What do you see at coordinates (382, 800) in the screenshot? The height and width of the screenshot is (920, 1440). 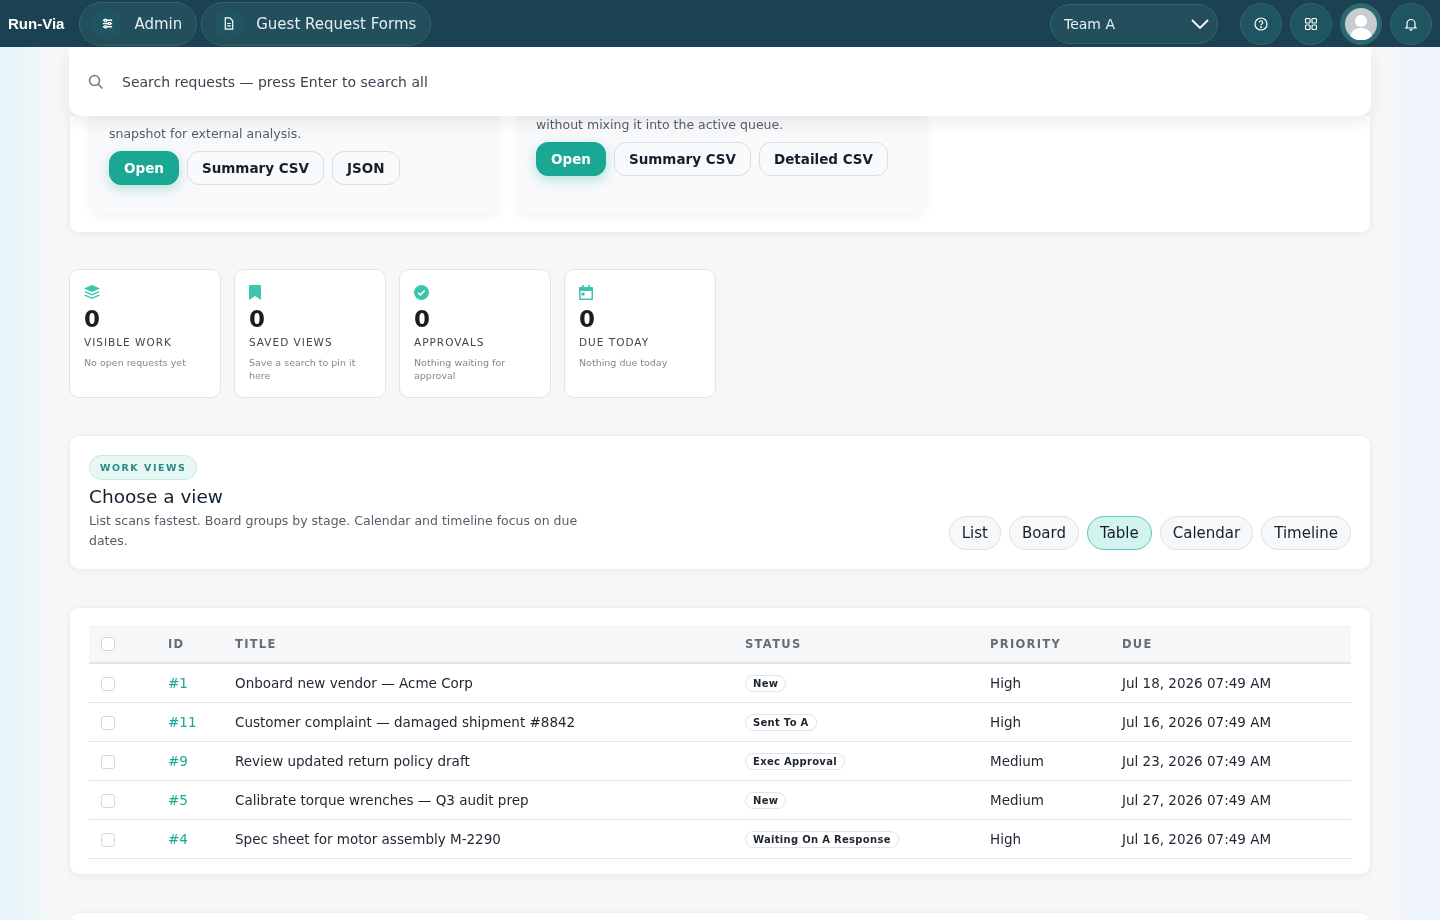 I see `request-title: Calibrate torque wrenches — Q3 audit prep` at bounding box center [382, 800].